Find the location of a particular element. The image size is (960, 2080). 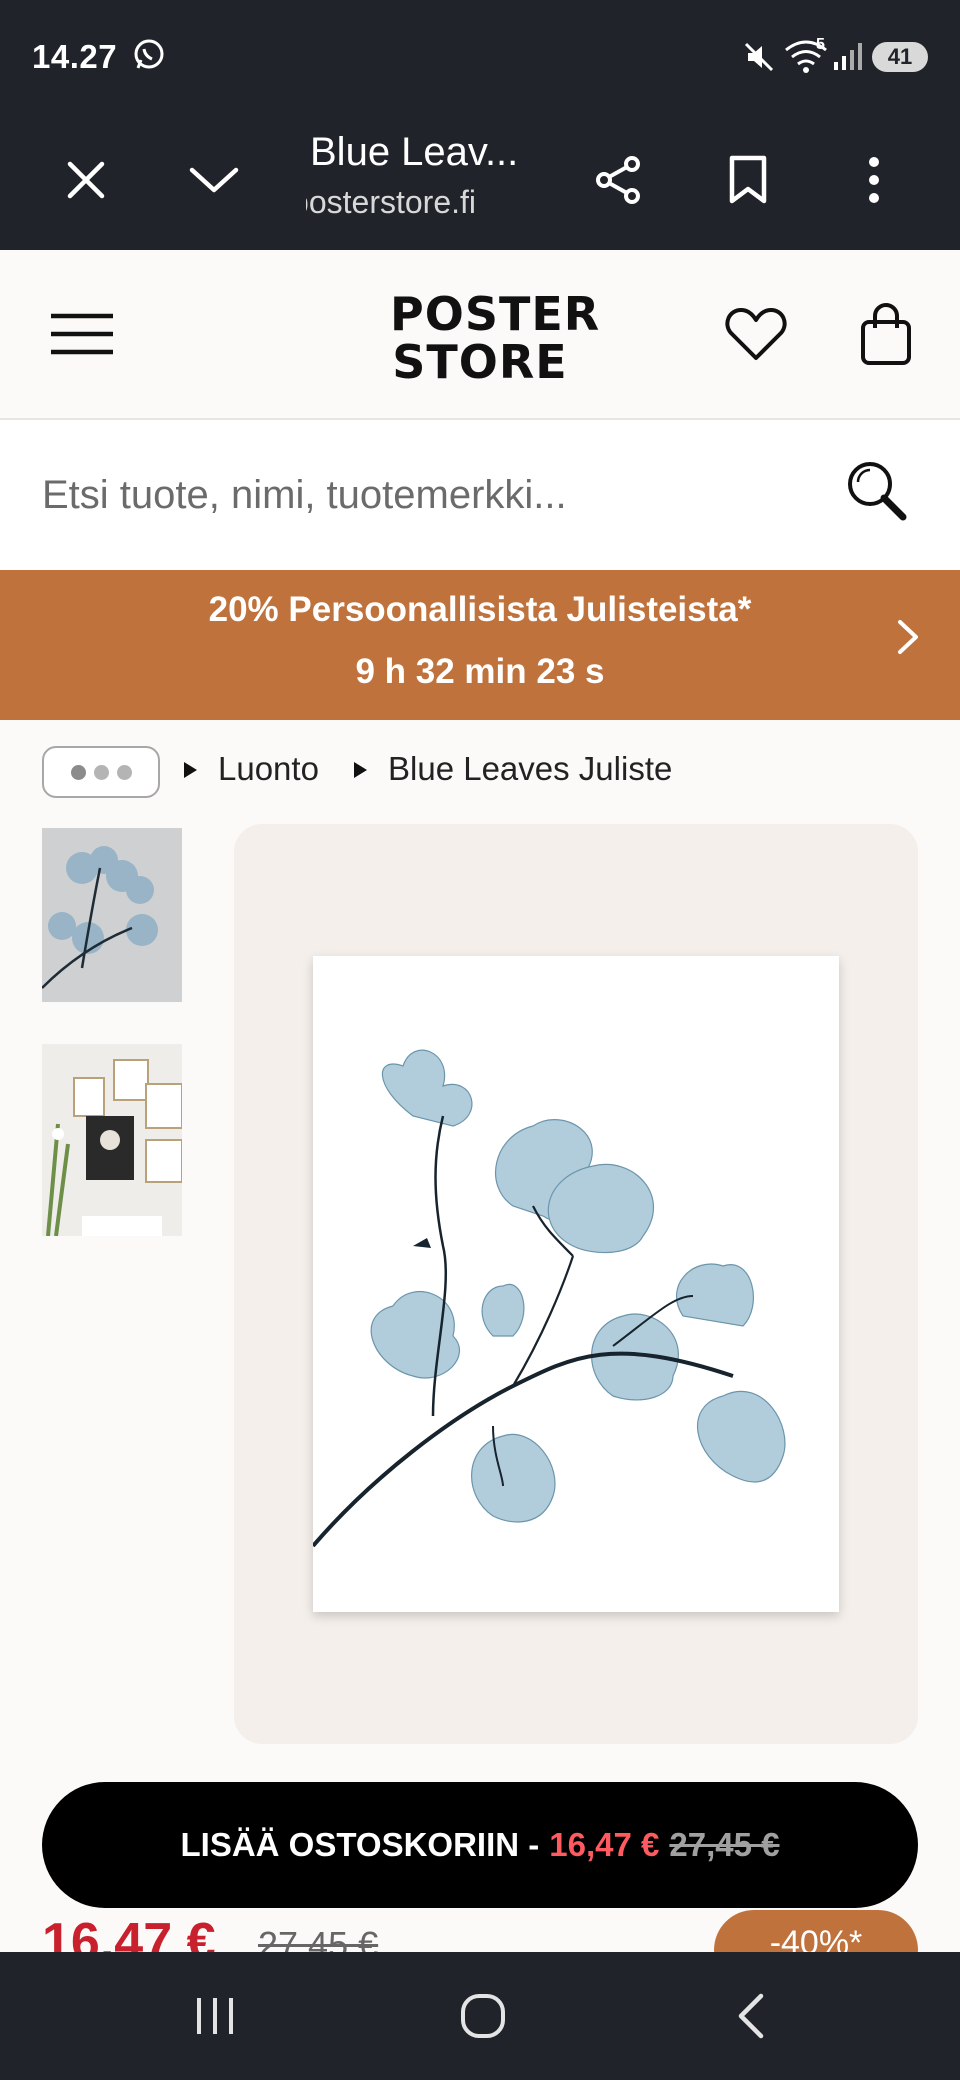

share-button is located at coordinates (618, 180).